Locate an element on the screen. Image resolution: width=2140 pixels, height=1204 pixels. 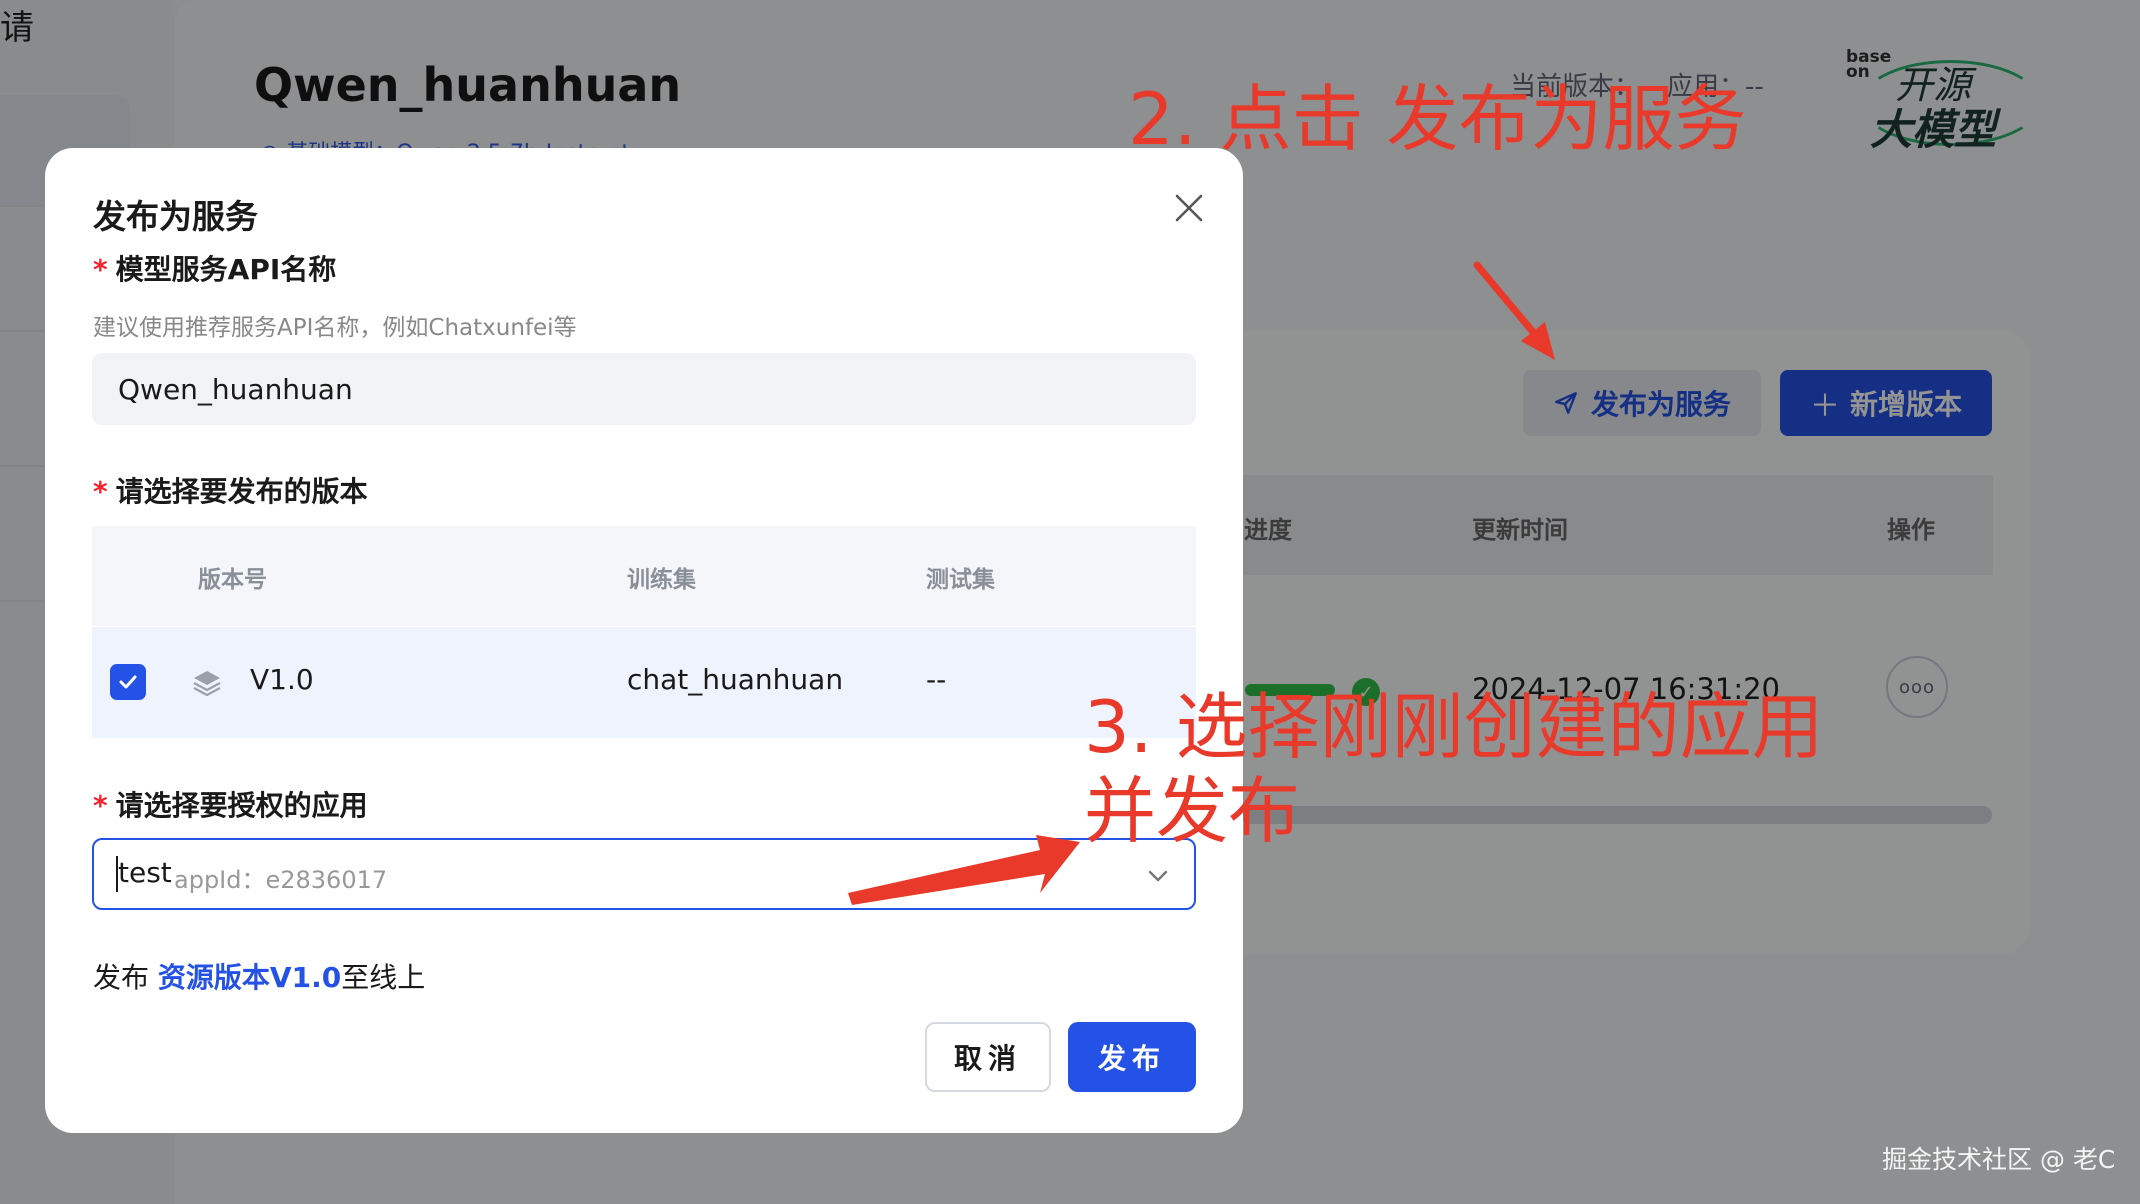
chevron-down-icon is located at coordinates (1158, 876).